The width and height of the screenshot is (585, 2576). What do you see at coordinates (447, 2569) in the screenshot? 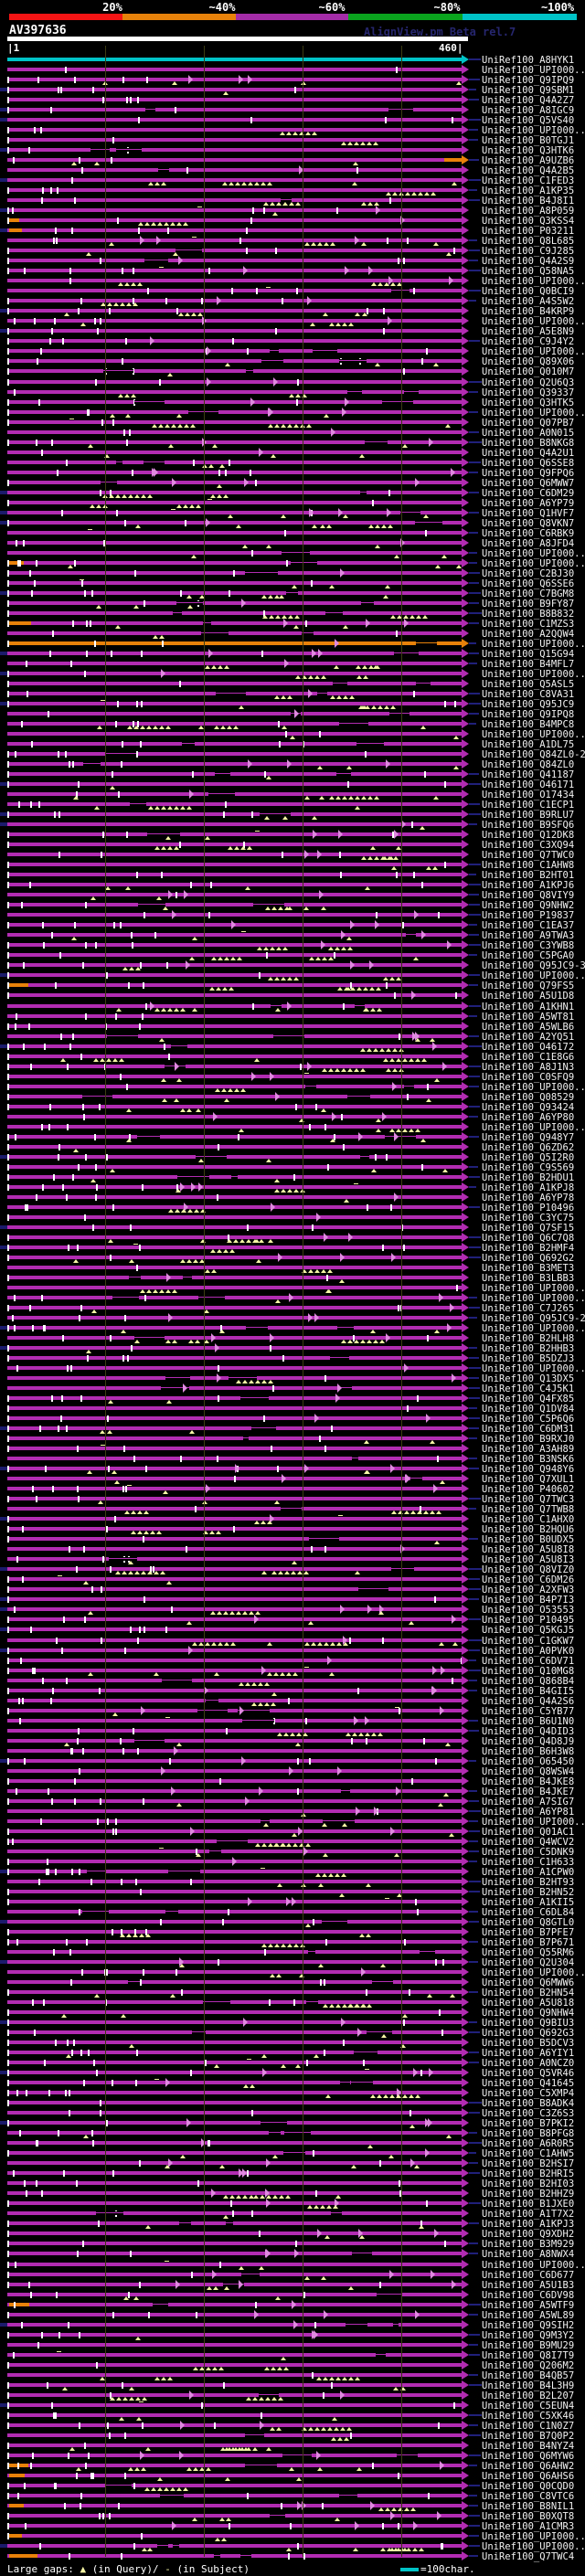
I see `hundred-char-label: =100char.` at bounding box center [447, 2569].